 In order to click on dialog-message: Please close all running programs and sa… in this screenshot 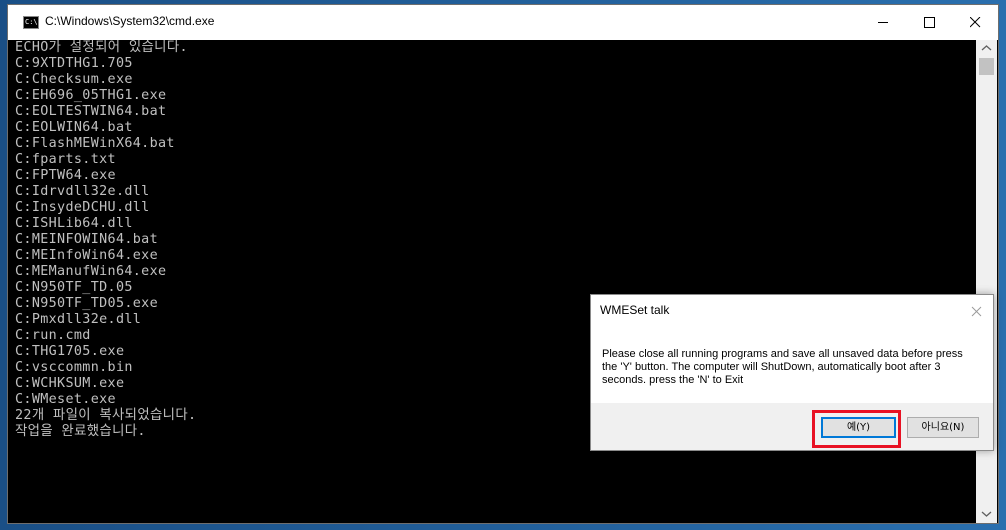, I will do `click(782, 367)`.